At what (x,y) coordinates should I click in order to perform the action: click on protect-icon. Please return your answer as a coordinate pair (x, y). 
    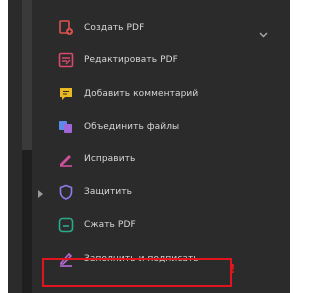
    Looking at the image, I should click on (66, 192).